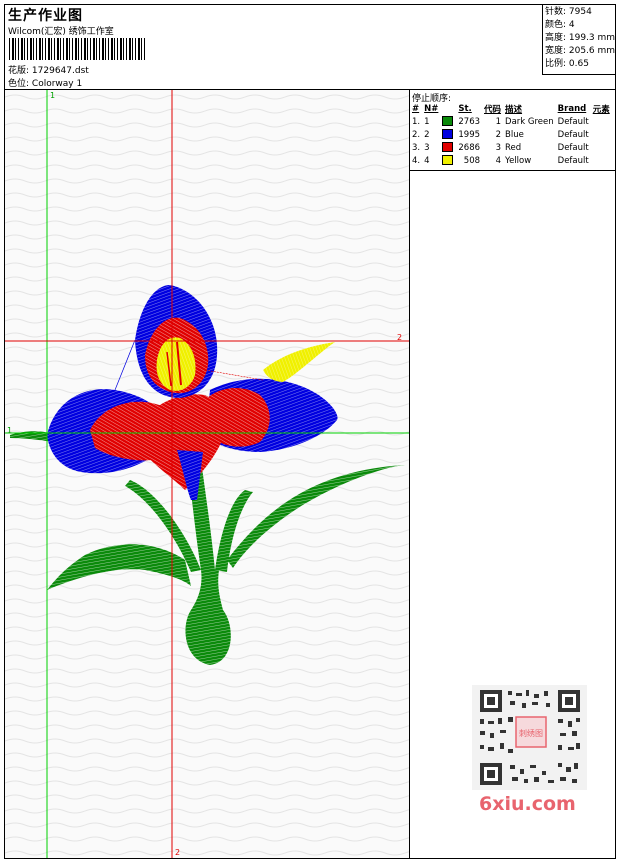  I want to click on row-description: Blue, so click(514, 134).